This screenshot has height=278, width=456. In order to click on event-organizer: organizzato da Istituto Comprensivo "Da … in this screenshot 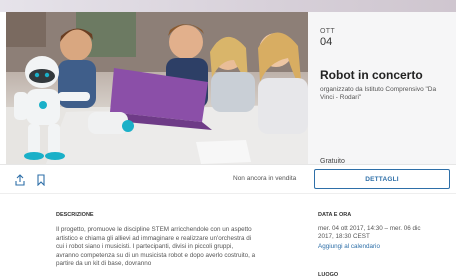, I will do `click(378, 93)`.